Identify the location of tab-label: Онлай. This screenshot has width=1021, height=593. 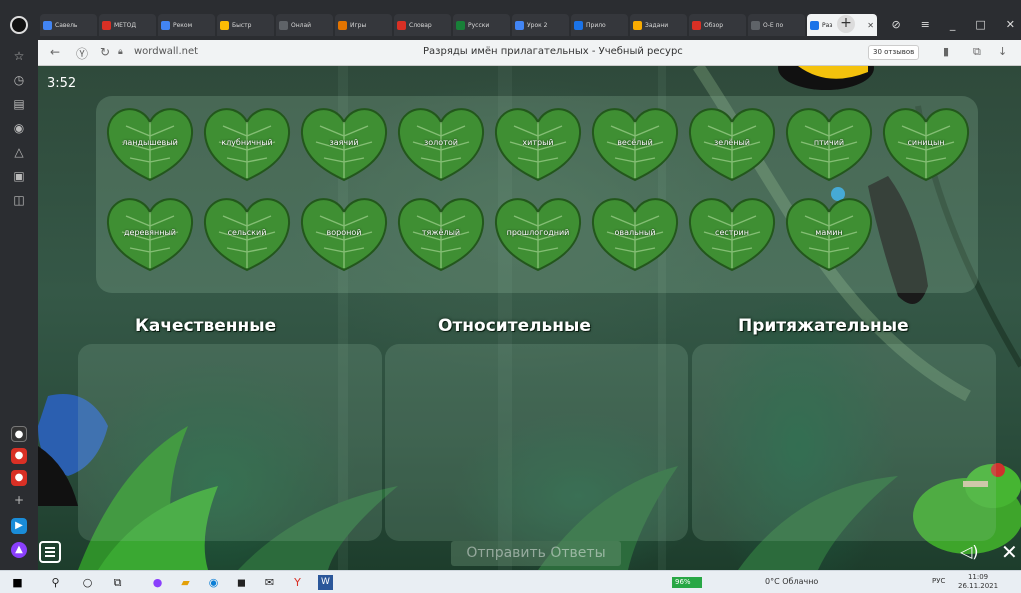
(301, 25).